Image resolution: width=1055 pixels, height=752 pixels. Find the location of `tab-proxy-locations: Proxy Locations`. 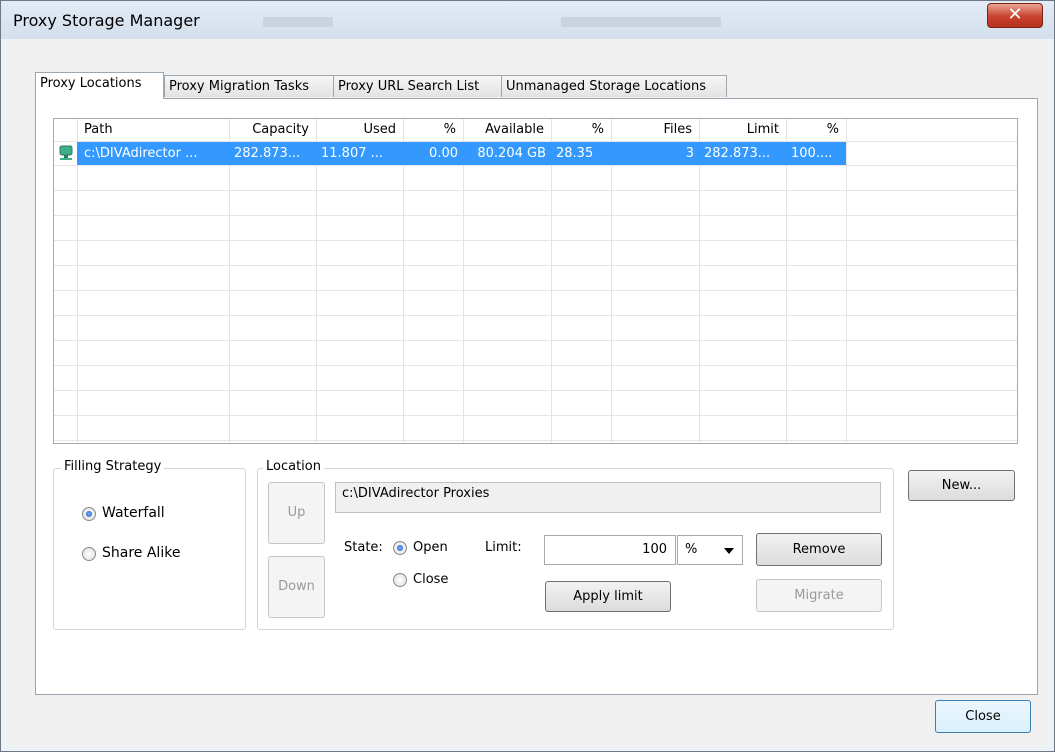

tab-proxy-locations: Proxy Locations is located at coordinates (99, 85).